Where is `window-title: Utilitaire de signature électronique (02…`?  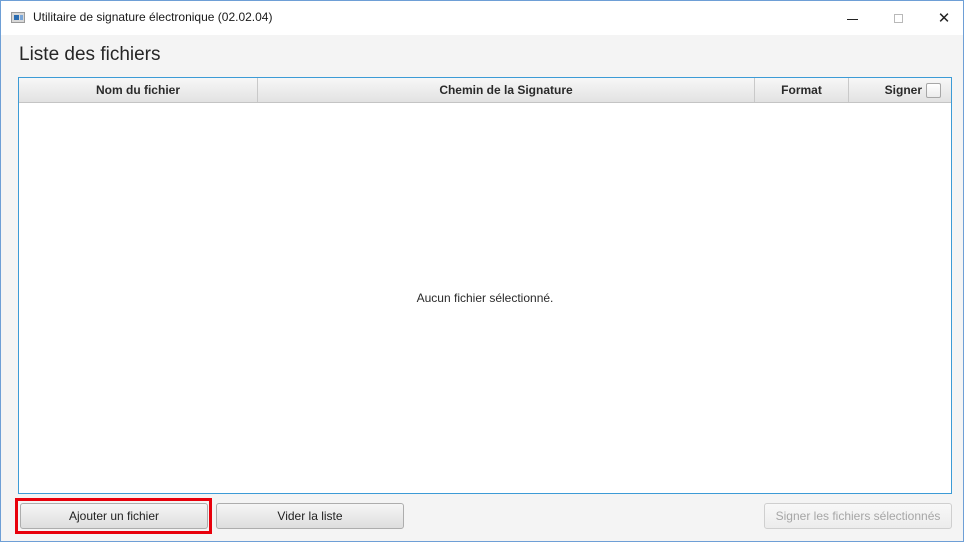 window-title: Utilitaire de signature électronique (02… is located at coordinates (153, 17).